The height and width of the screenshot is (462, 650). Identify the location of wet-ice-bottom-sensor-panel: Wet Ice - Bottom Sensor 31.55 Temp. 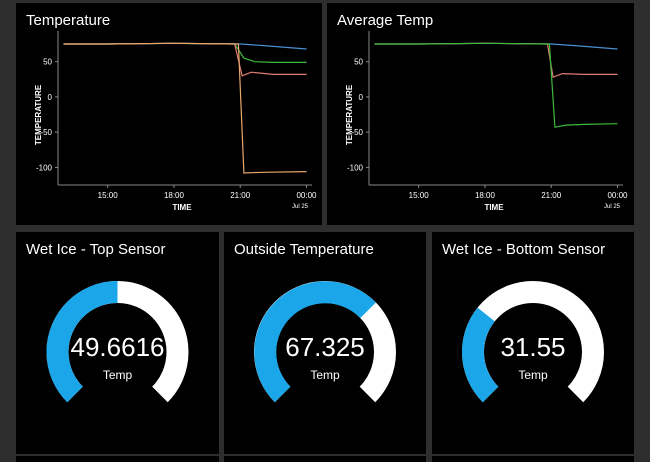
(533, 343).